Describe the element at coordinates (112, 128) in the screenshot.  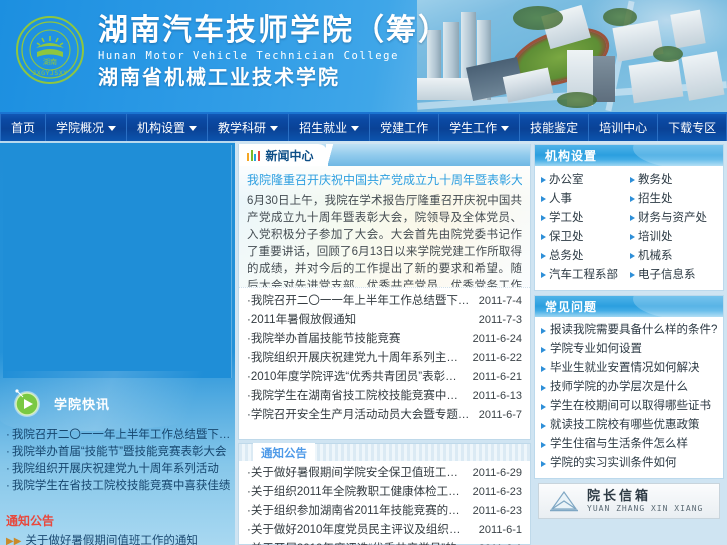
I see `chevron-down-icon` at that location.